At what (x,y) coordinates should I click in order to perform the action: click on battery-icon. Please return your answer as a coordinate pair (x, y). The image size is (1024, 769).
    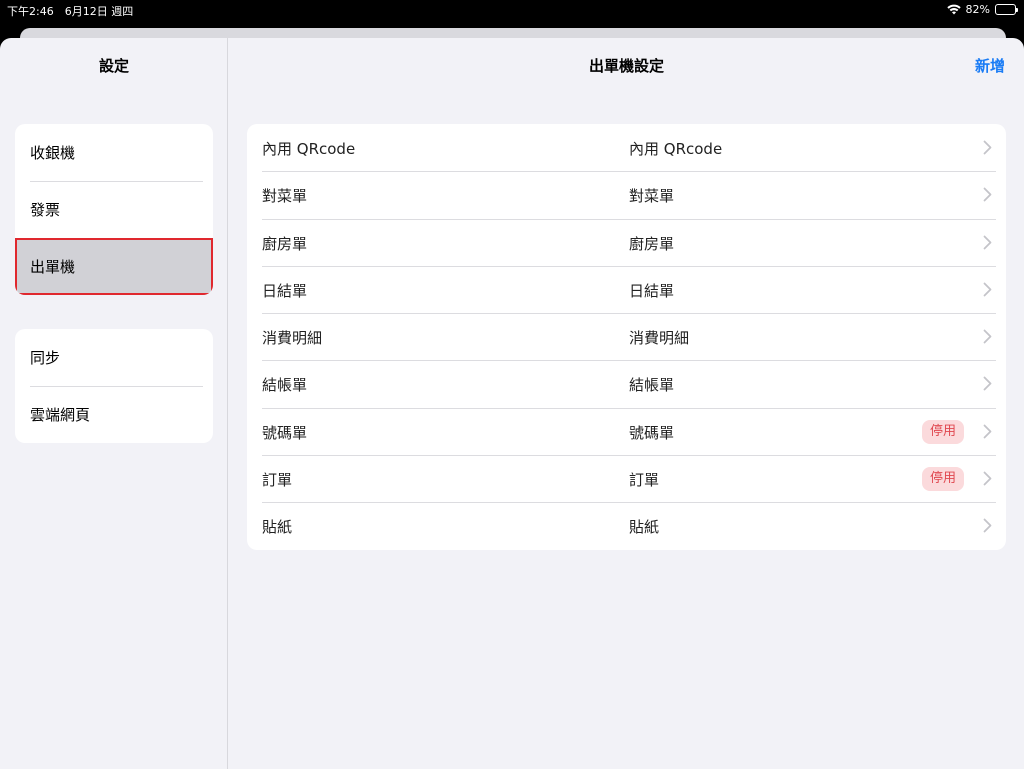
    Looking at the image, I should click on (1006, 9).